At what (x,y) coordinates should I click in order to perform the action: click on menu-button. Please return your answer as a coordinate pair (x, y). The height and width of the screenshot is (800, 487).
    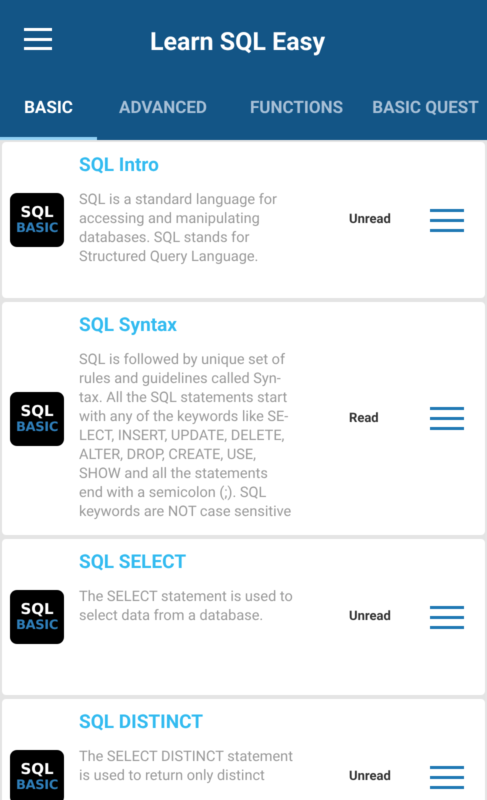
    Looking at the image, I should click on (38, 39).